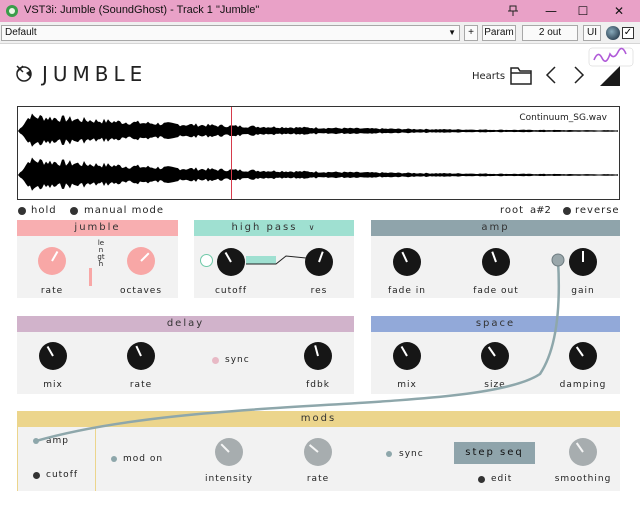 This screenshot has height=511, width=640. What do you see at coordinates (318, 356) in the screenshot?
I see `fdbk-knob` at bounding box center [318, 356].